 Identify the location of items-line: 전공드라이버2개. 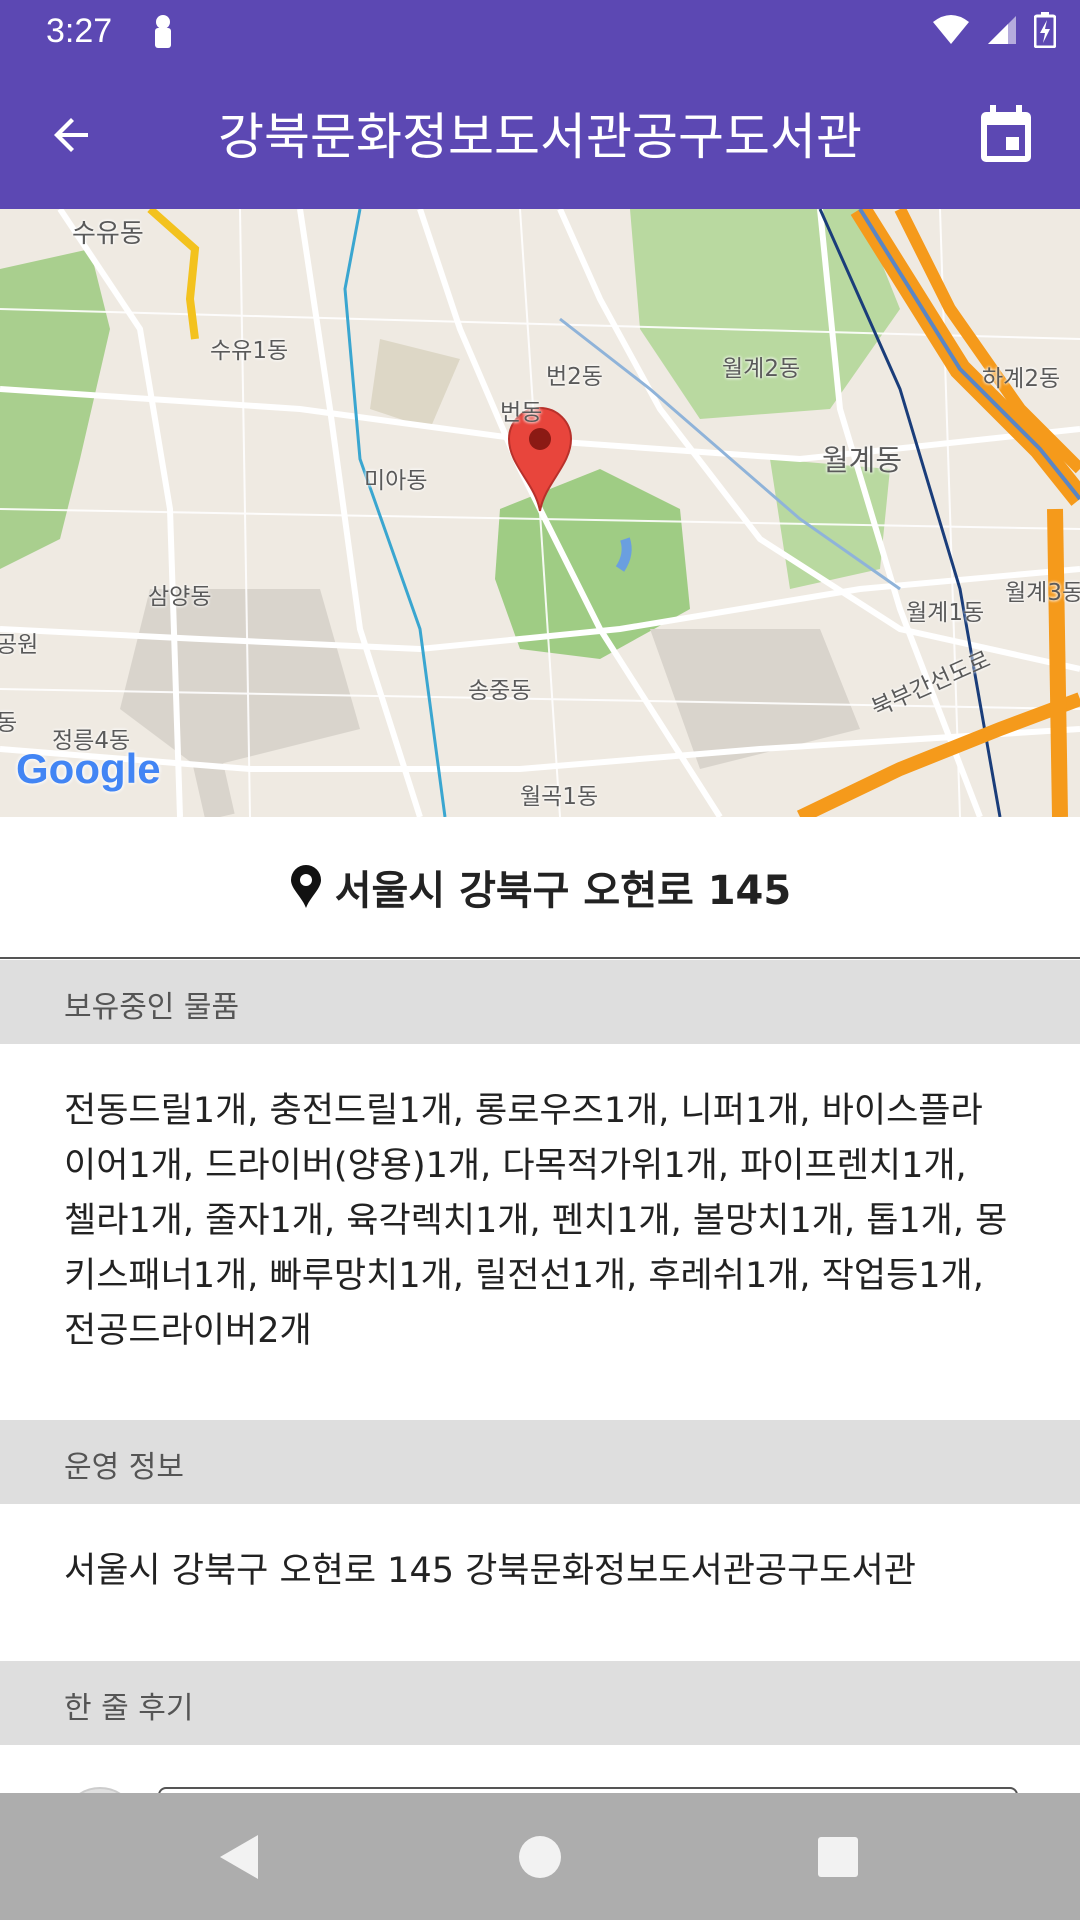
(188, 1331).